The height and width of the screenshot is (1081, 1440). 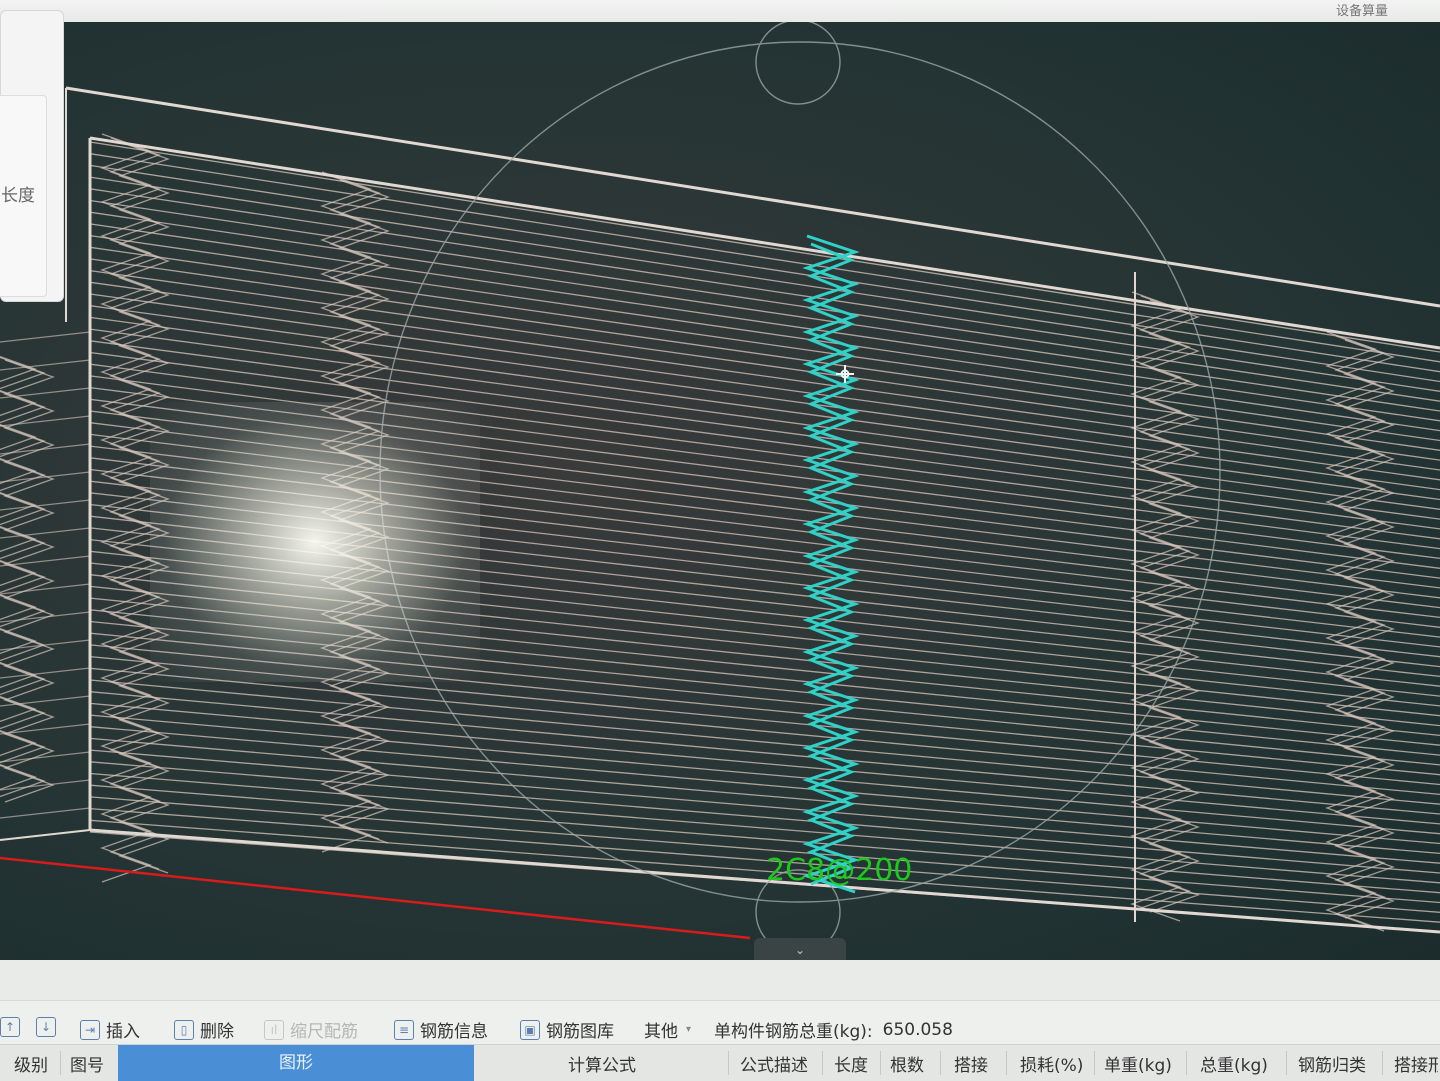 I want to click on scale-rebar-button: ıl 缩尺配筋, so click(x=311, y=1029).